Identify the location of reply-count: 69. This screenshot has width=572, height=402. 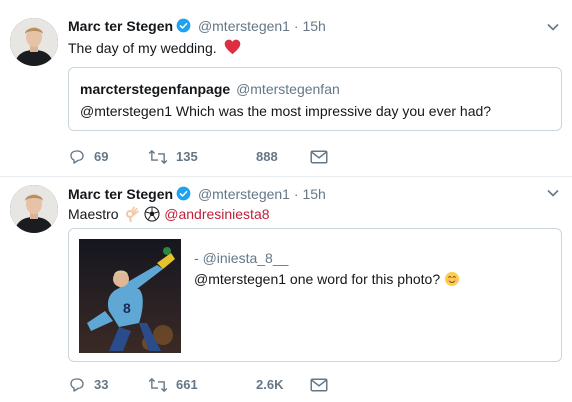
(101, 156).